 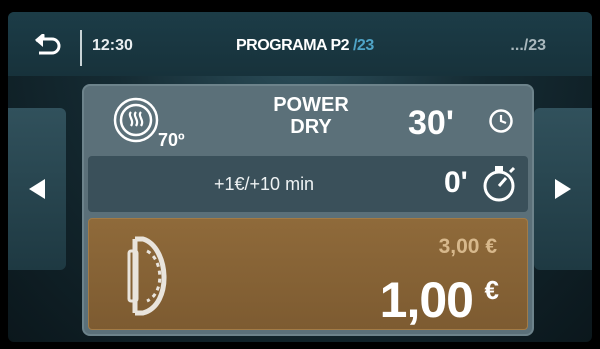 I want to click on original-price: 3,00 €, so click(x=467, y=246).